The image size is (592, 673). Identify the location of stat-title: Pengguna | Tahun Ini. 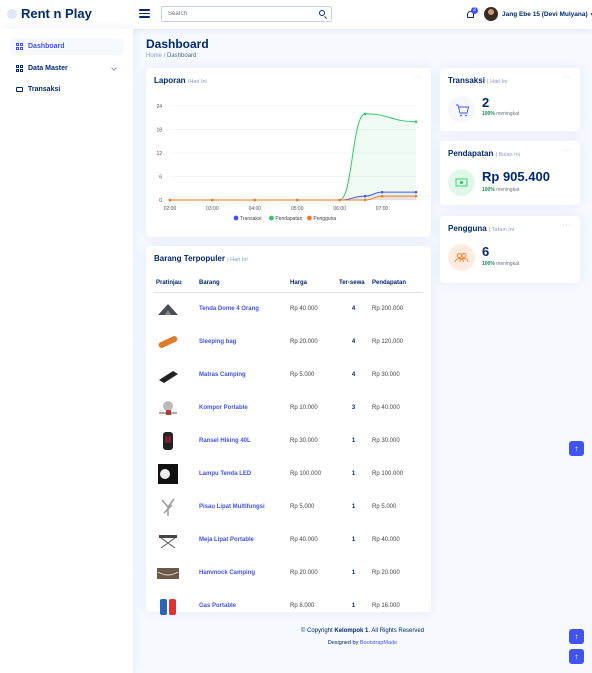
(481, 228).